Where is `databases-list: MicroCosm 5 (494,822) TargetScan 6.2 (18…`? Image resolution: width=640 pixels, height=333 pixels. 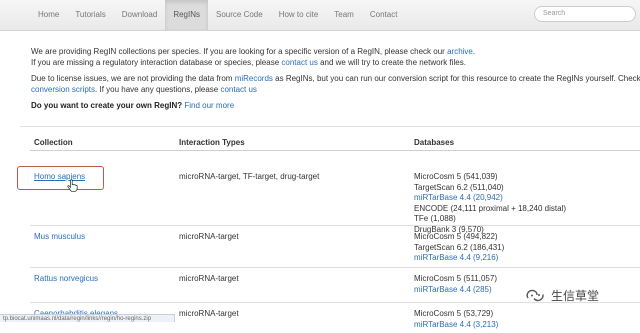 databases-list: MicroCosm 5 (494,822) TargetScan 6.2 (18… is located at coordinates (459, 248).